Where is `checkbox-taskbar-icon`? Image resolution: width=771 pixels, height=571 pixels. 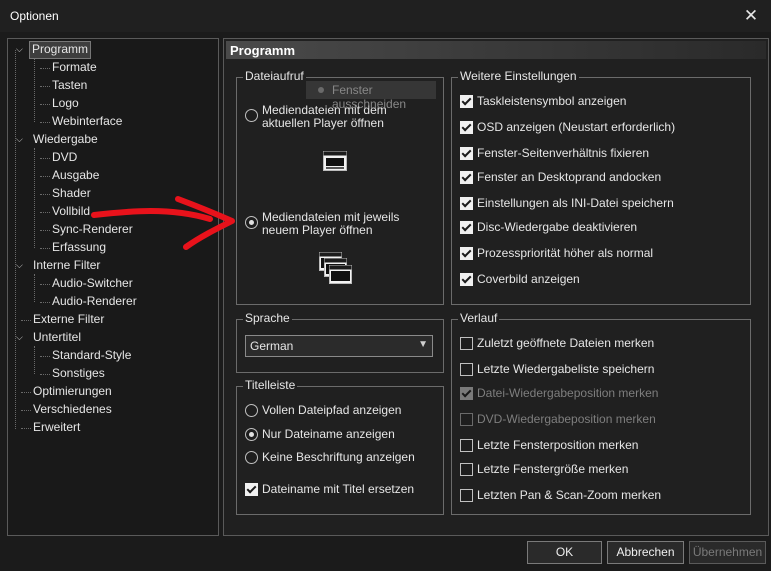
checkbox-taskbar-icon is located at coordinates (466, 101).